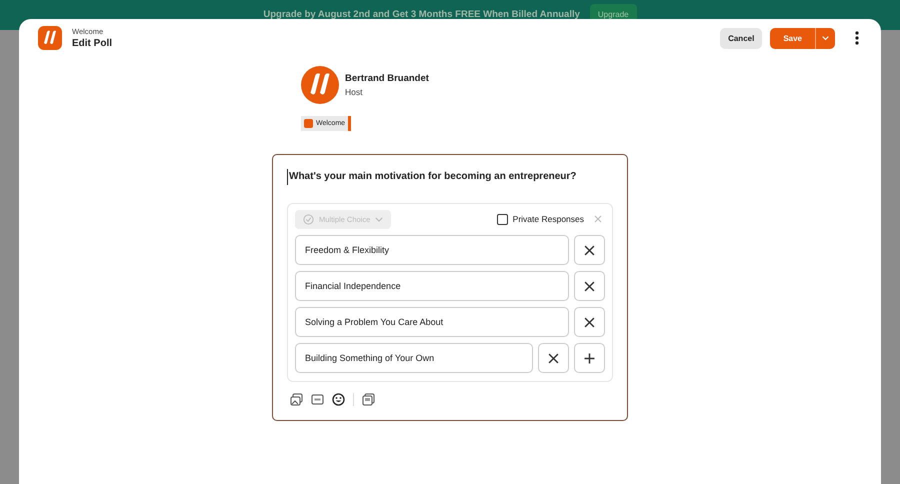  What do you see at coordinates (414, 358) in the screenshot?
I see `option-field: Building Something of Your Own` at bounding box center [414, 358].